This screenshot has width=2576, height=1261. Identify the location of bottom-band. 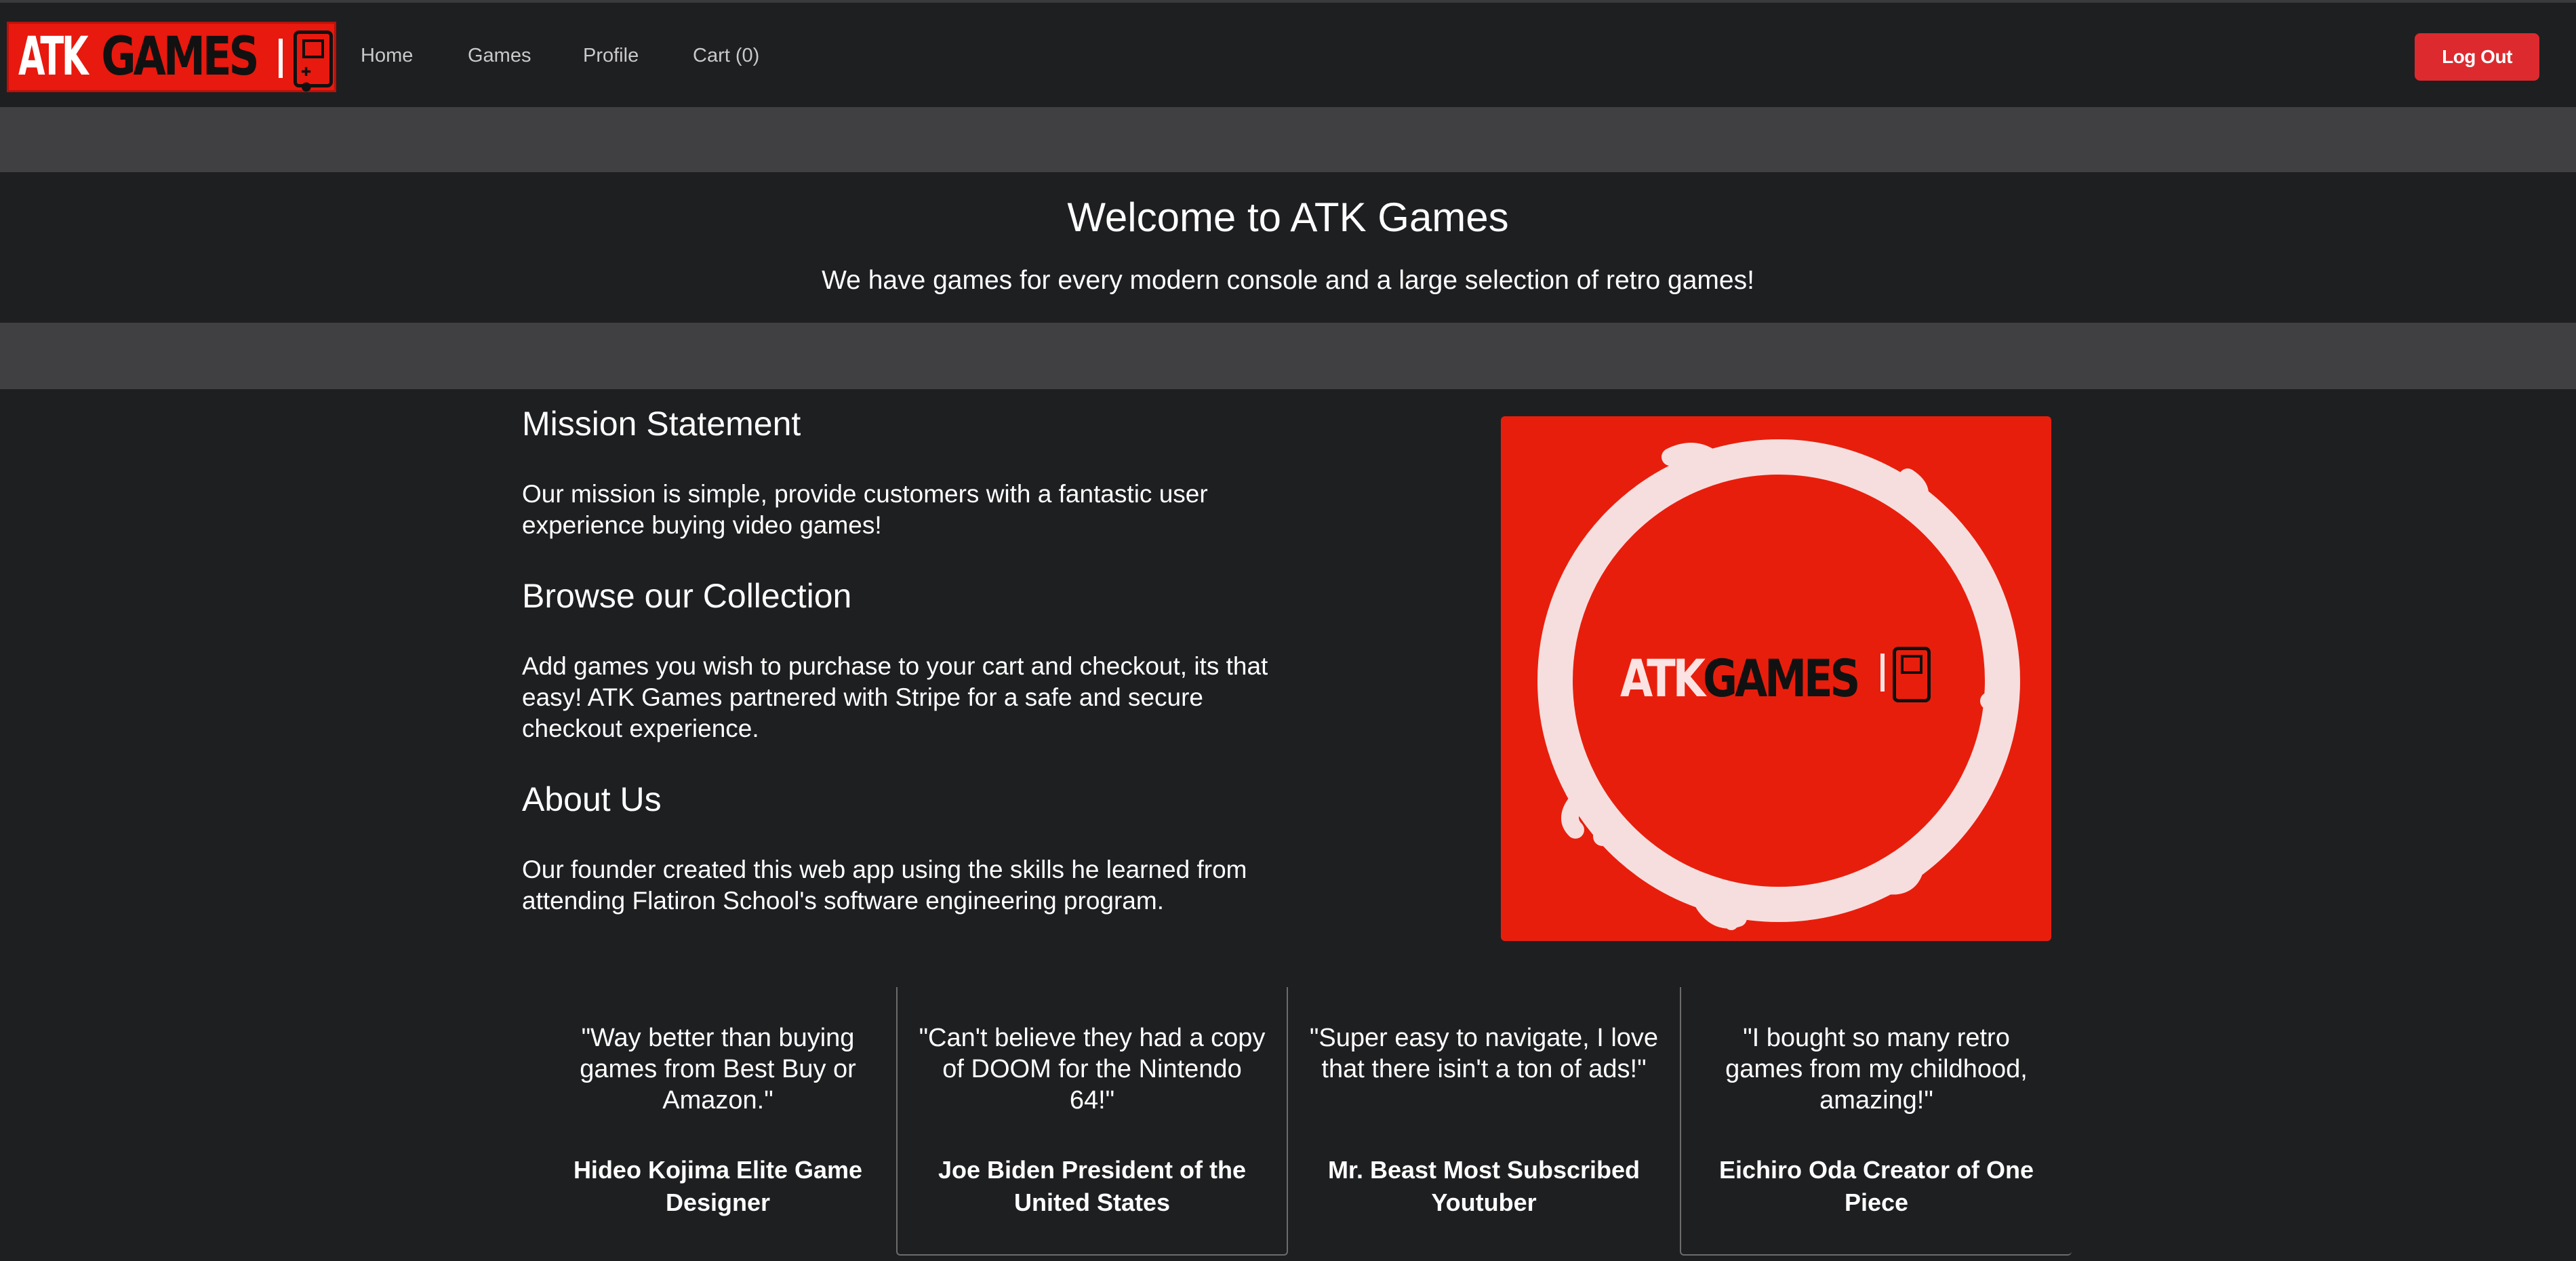
(1288, 356).